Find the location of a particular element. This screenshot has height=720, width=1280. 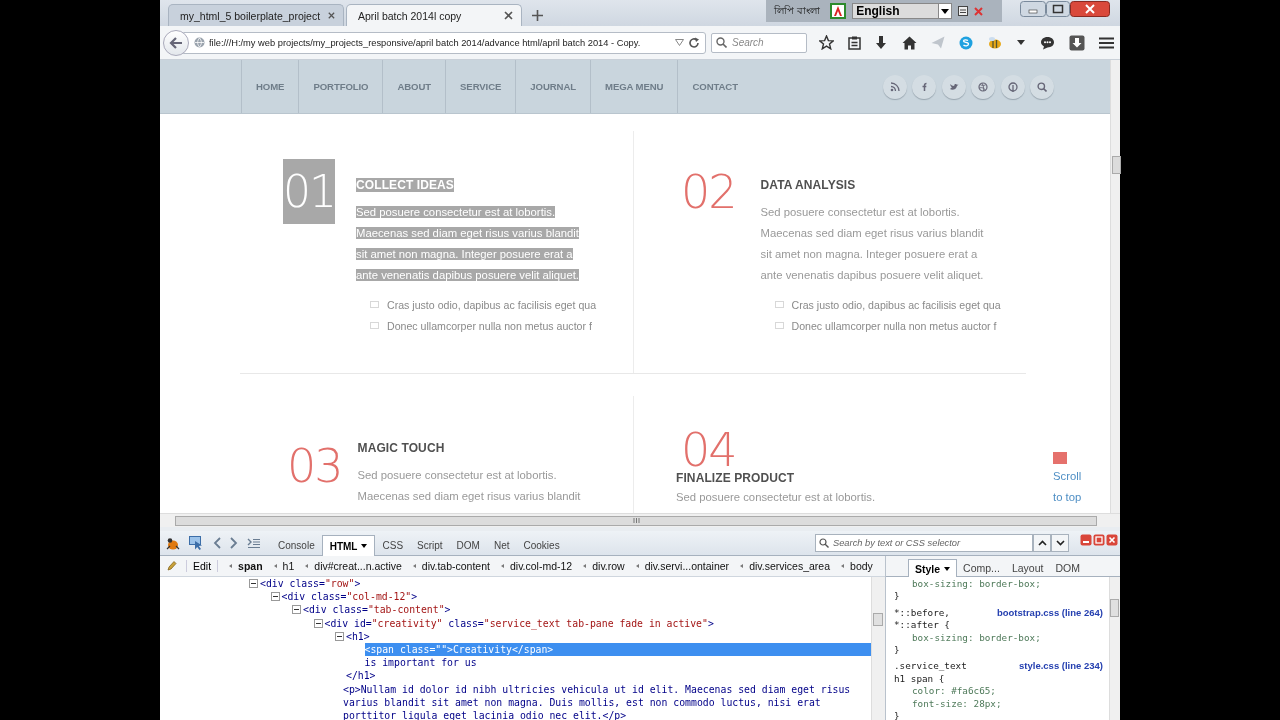

chevron-down-icon is located at coordinates (1060, 543).